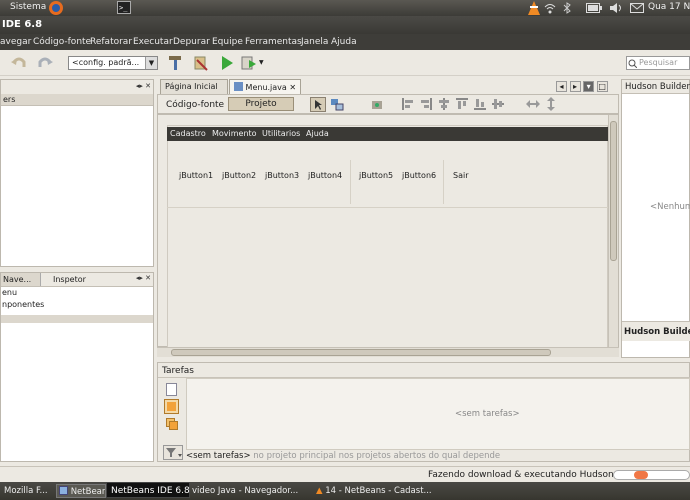 The height and width of the screenshot is (500, 690). I want to click on form-button-3: jButton3, so click(282, 175).